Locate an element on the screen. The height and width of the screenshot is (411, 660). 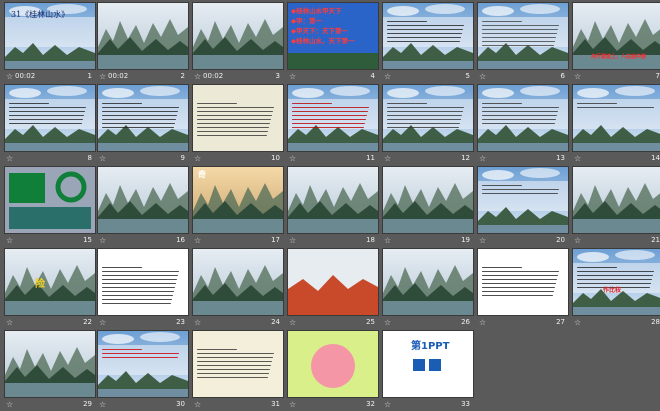
slide-thumbnail-26: ☆ 26 is located at coordinates (428, 289).